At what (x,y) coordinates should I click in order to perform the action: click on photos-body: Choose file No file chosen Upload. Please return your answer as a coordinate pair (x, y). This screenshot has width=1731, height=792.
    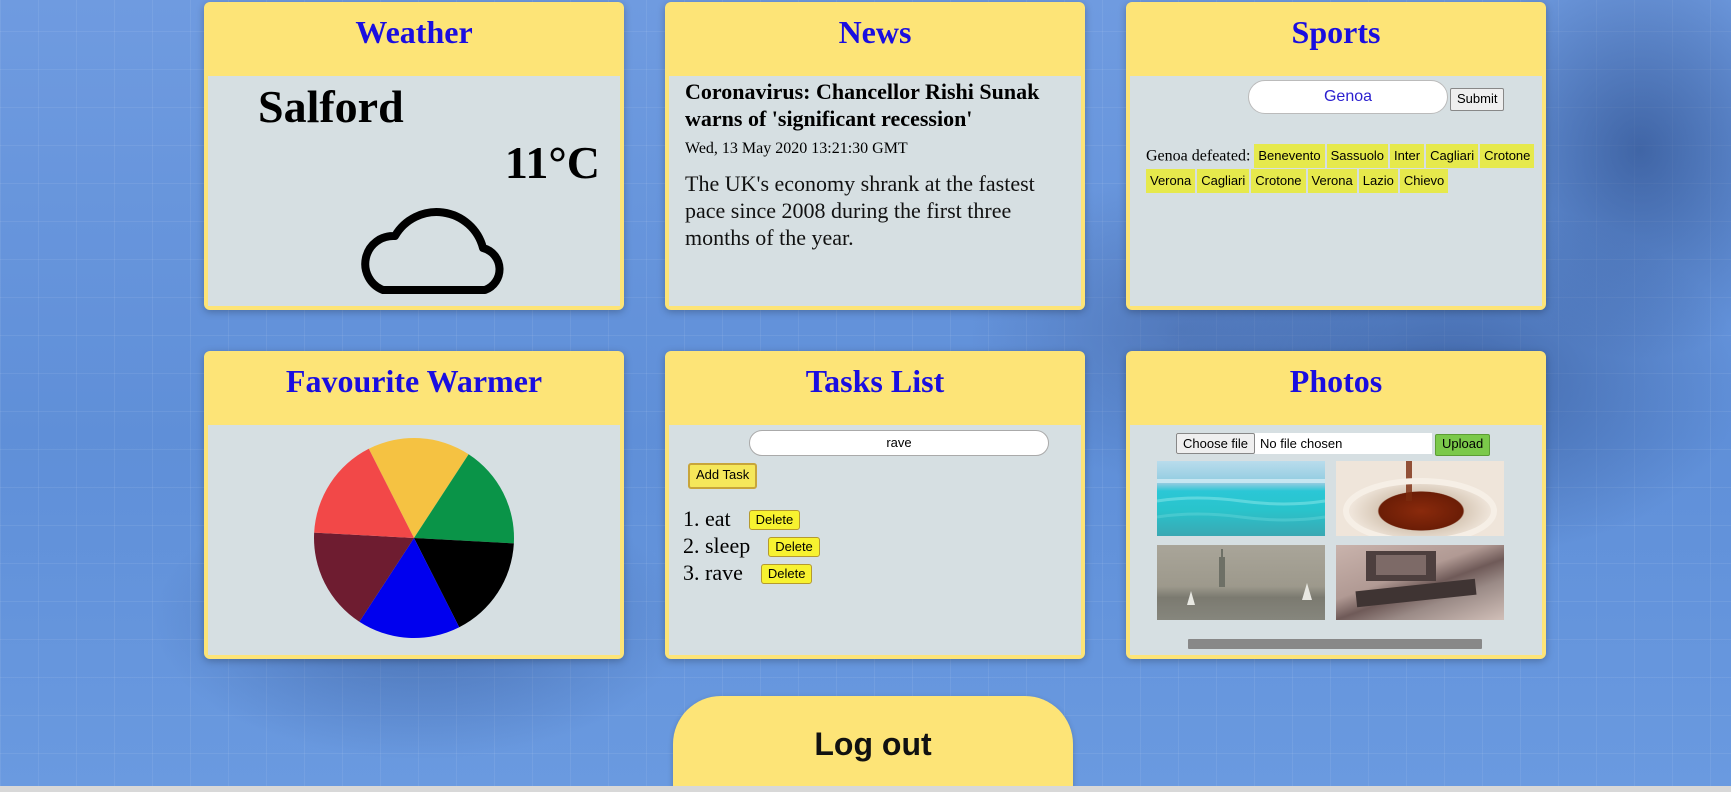
    Looking at the image, I should click on (1336, 540).